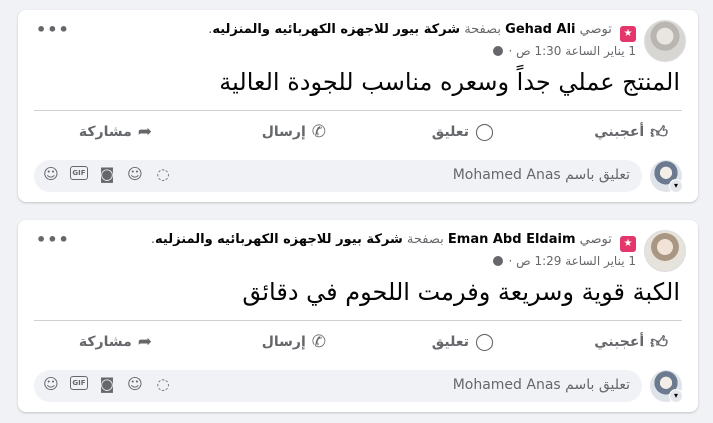 This screenshot has height=423, width=713. What do you see at coordinates (512, 239) in the screenshot?
I see `author-name: Eman Abd Eldaim` at bounding box center [512, 239].